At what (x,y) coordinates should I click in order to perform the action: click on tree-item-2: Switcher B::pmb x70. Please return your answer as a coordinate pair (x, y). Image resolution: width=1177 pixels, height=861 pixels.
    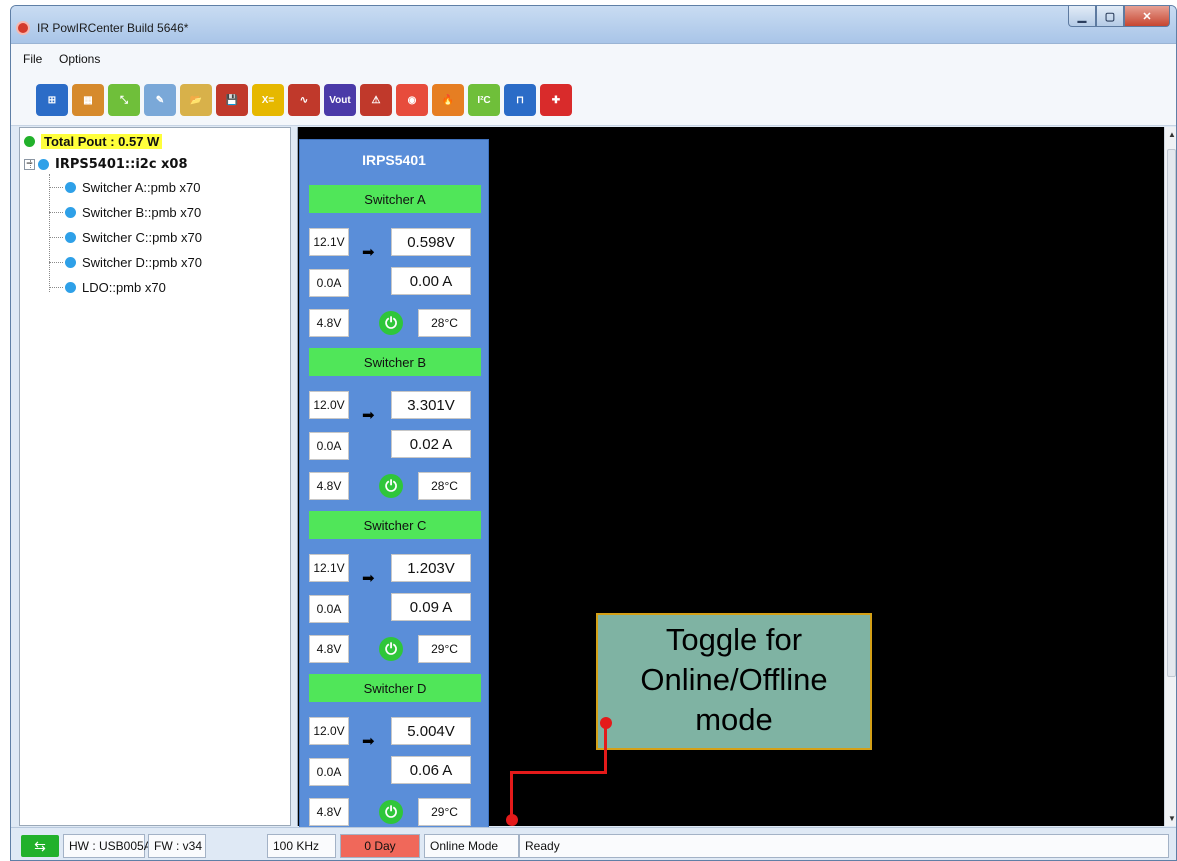
    Looking at the image, I should click on (133, 212).